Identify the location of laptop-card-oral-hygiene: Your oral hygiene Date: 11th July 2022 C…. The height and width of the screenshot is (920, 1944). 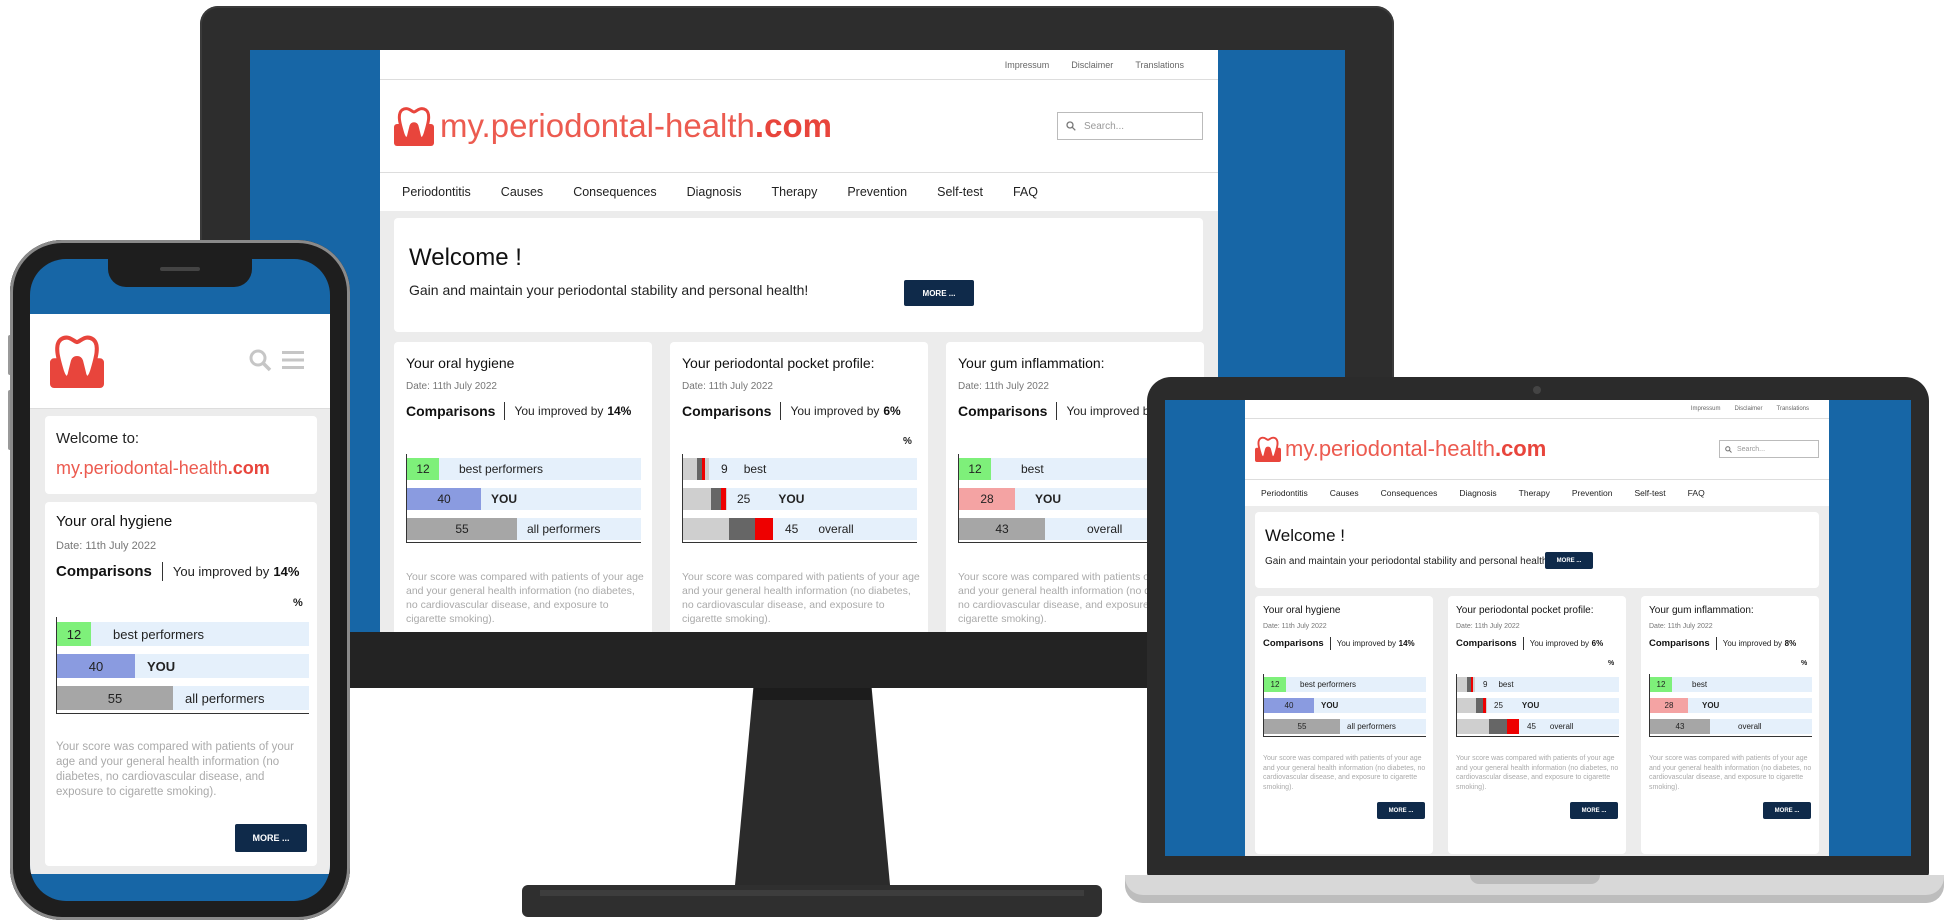
(1344, 725).